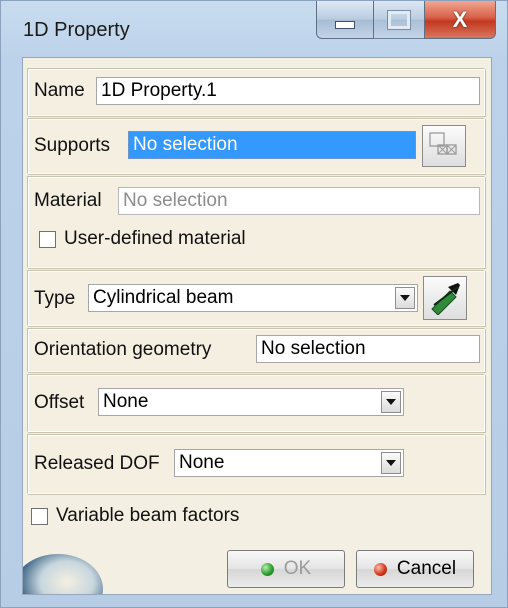 This screenshot has width=508, height=608. I want to click on orientation-group: Orientation geometry No selection, so click(256, 350).